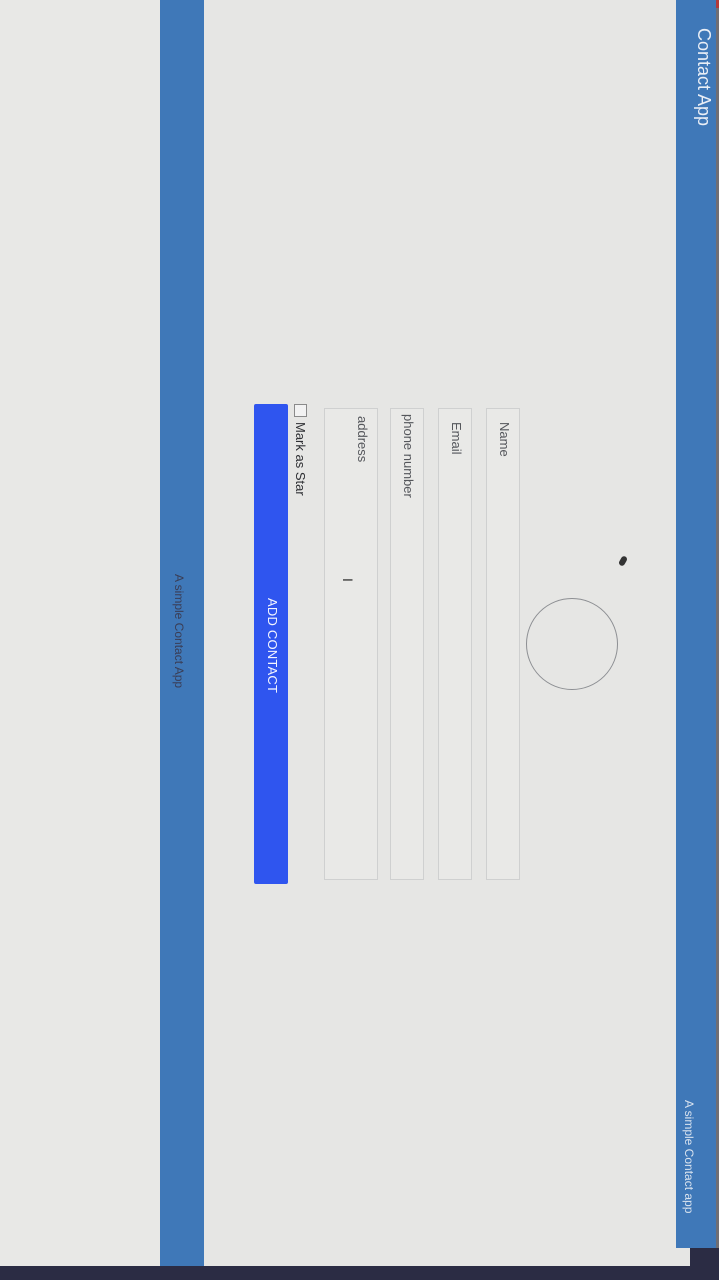  I want to click on app-header, so click(696, 624).